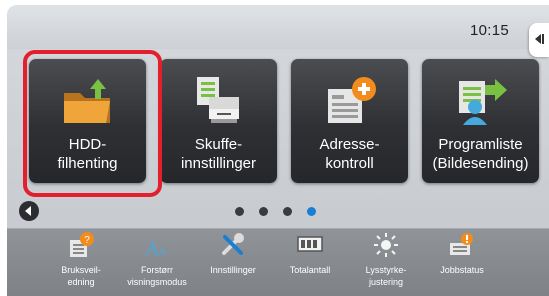  I want to click on job-status-icon, so click(461, 244).